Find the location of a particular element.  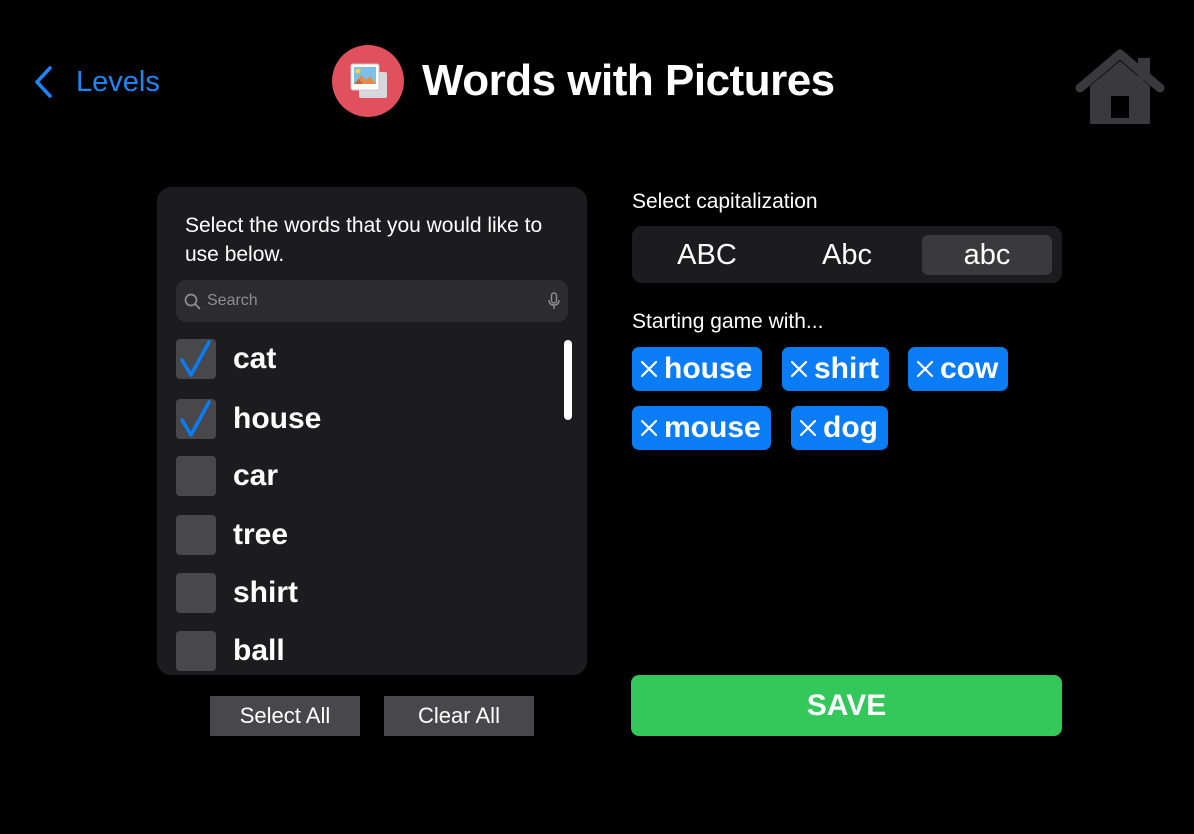

word-row-house: house is located at coordinates (248, 419).